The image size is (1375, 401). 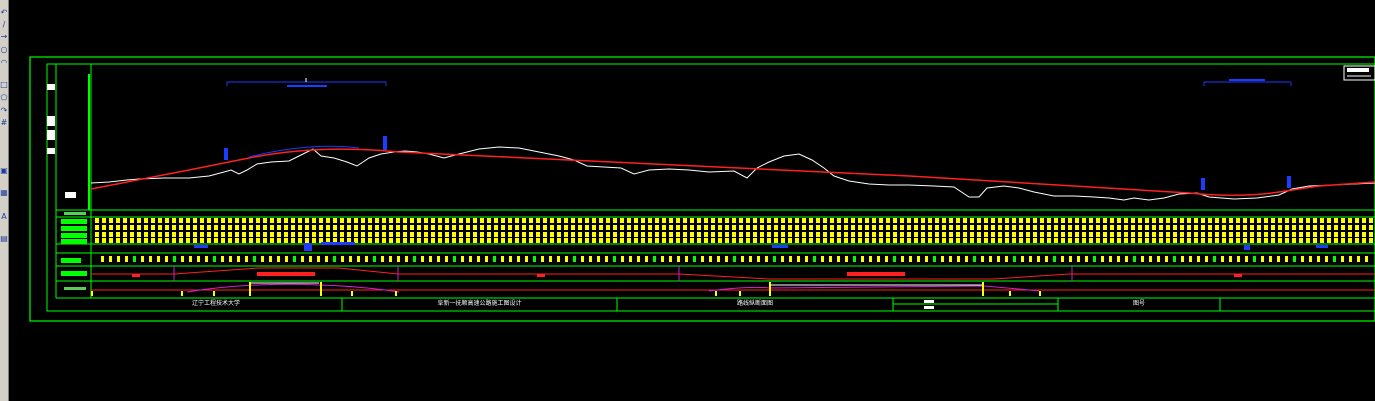 What do you see at coordinates (4, 238) in the screenshot?
I see `layer-icon: ▤` at bounding box center [4, 238].